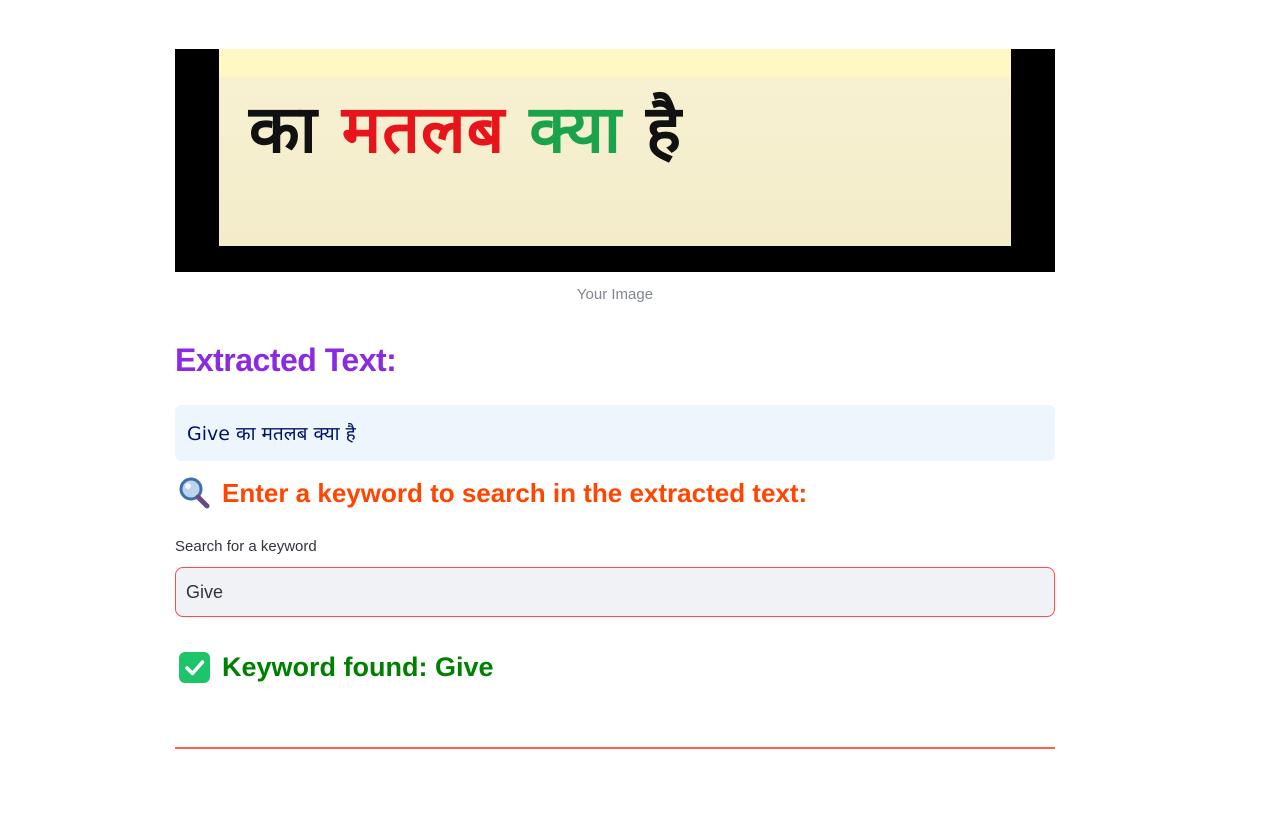 This screenshot has height=819, width=1266. What do you see at coordinates (615, 433) in the screenshot?
I see `extracted-text-box: Give का मतलब क्या है` at bounding box center [615, 433].